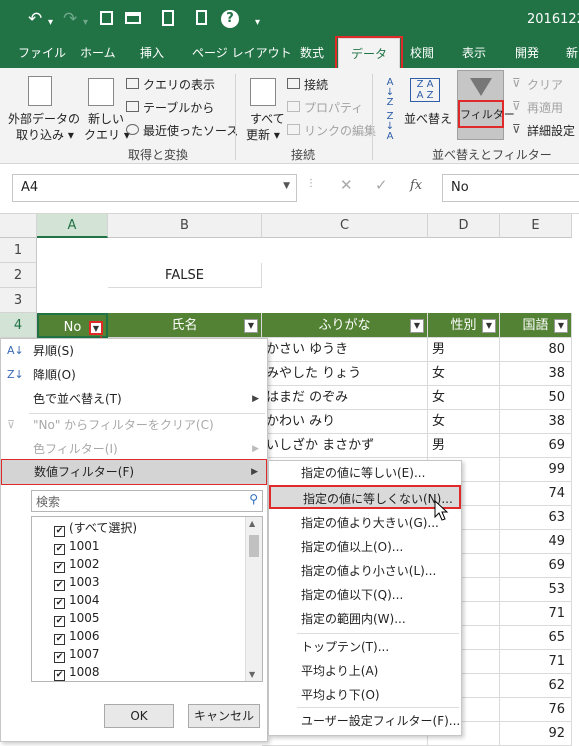  I want to click on header-cell-no: No ▼, so click(72, 325).